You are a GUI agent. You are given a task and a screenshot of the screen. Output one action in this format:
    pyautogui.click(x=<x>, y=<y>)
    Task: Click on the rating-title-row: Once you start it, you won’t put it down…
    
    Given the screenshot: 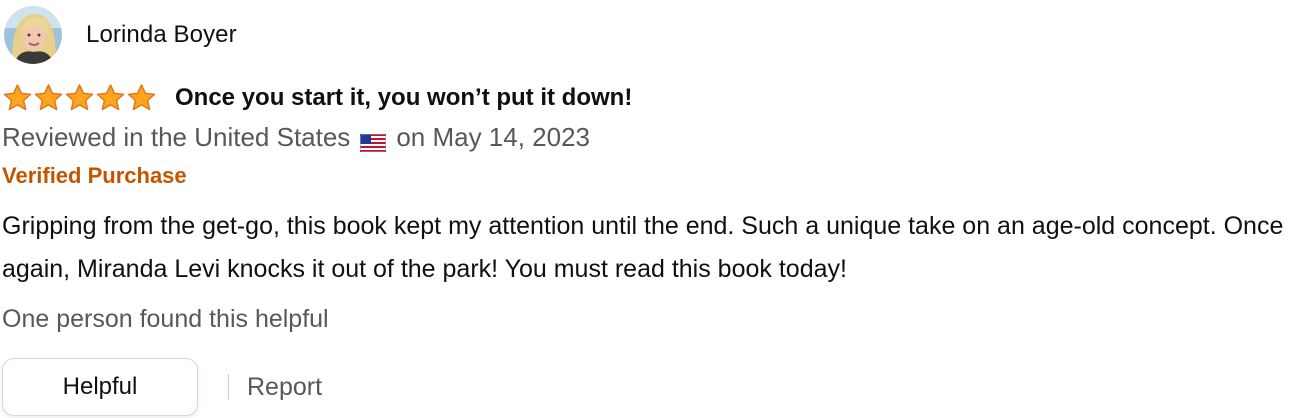 What is the action you would take?
    pyautogui.click(x=317, y=98)
    